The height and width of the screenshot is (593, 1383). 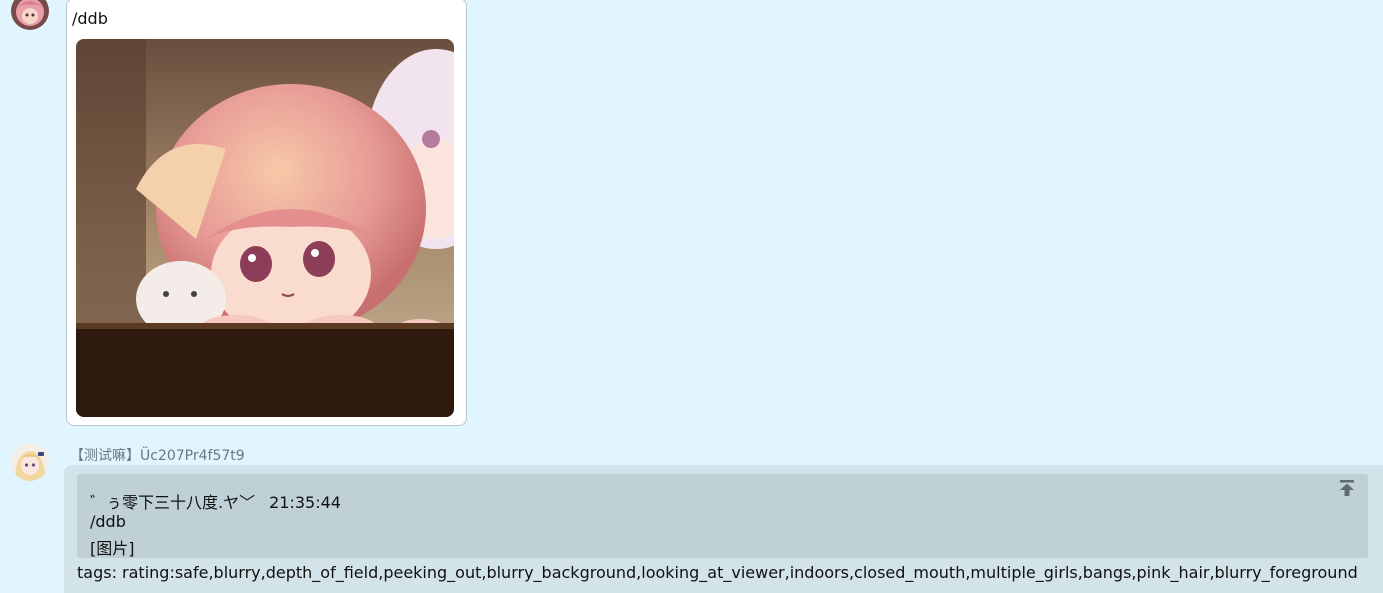 What do you see at coordinates (157, 456) in the screenshot?
I see `sender-name: 【测试嘛】Üc207Pr4f57t9` at bounding box center [157, 456].